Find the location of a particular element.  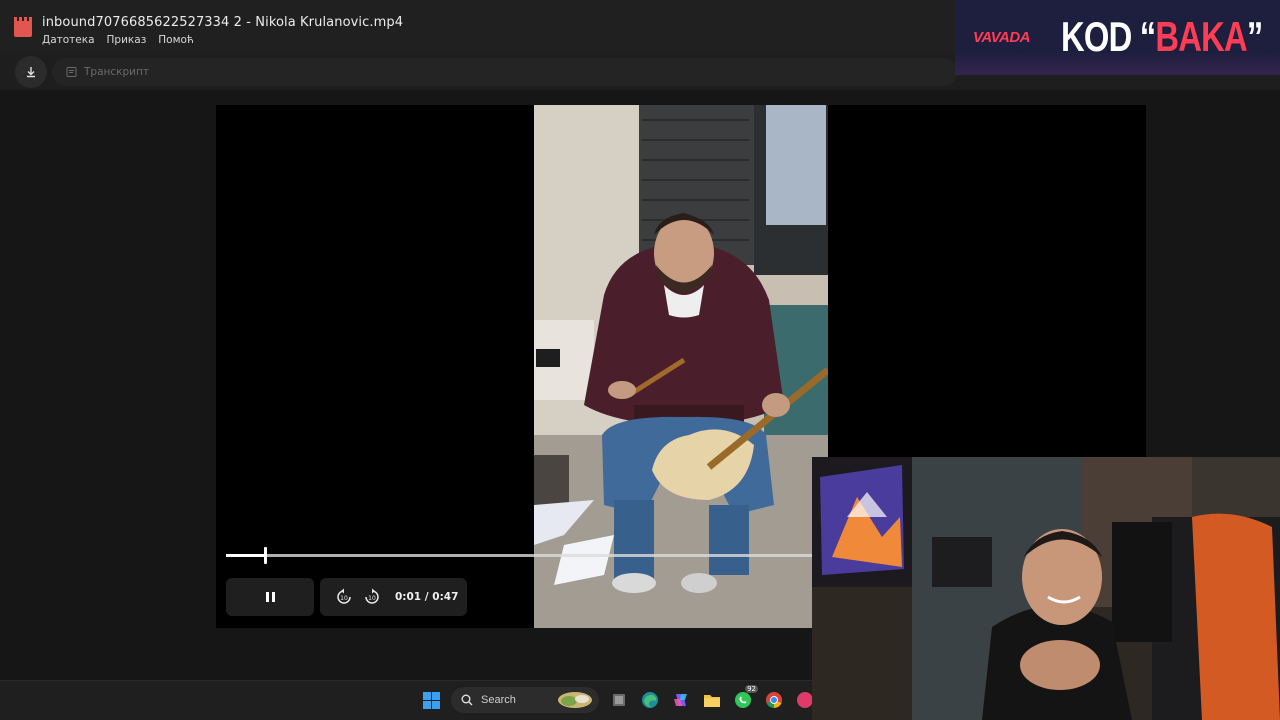

whatsapp-icon is located at coordinates (742, 700).